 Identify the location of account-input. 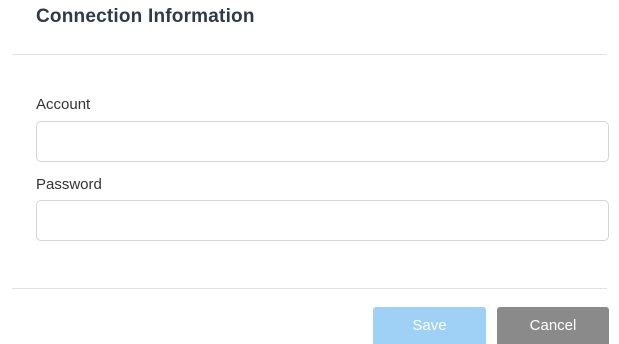
(322, 141).